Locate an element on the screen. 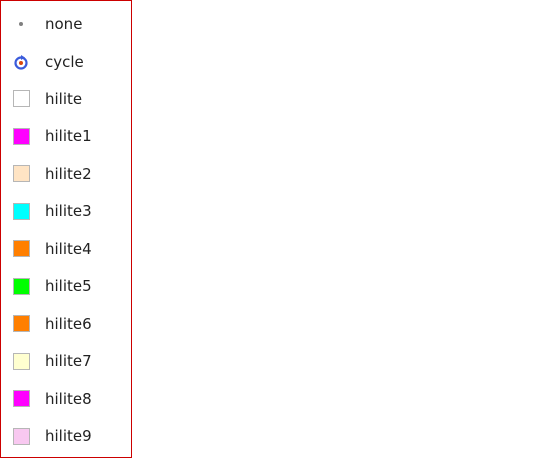 This screenshot has height=475, width=539. menu-item-label: hilite4 is located at coordinates (68, 248).